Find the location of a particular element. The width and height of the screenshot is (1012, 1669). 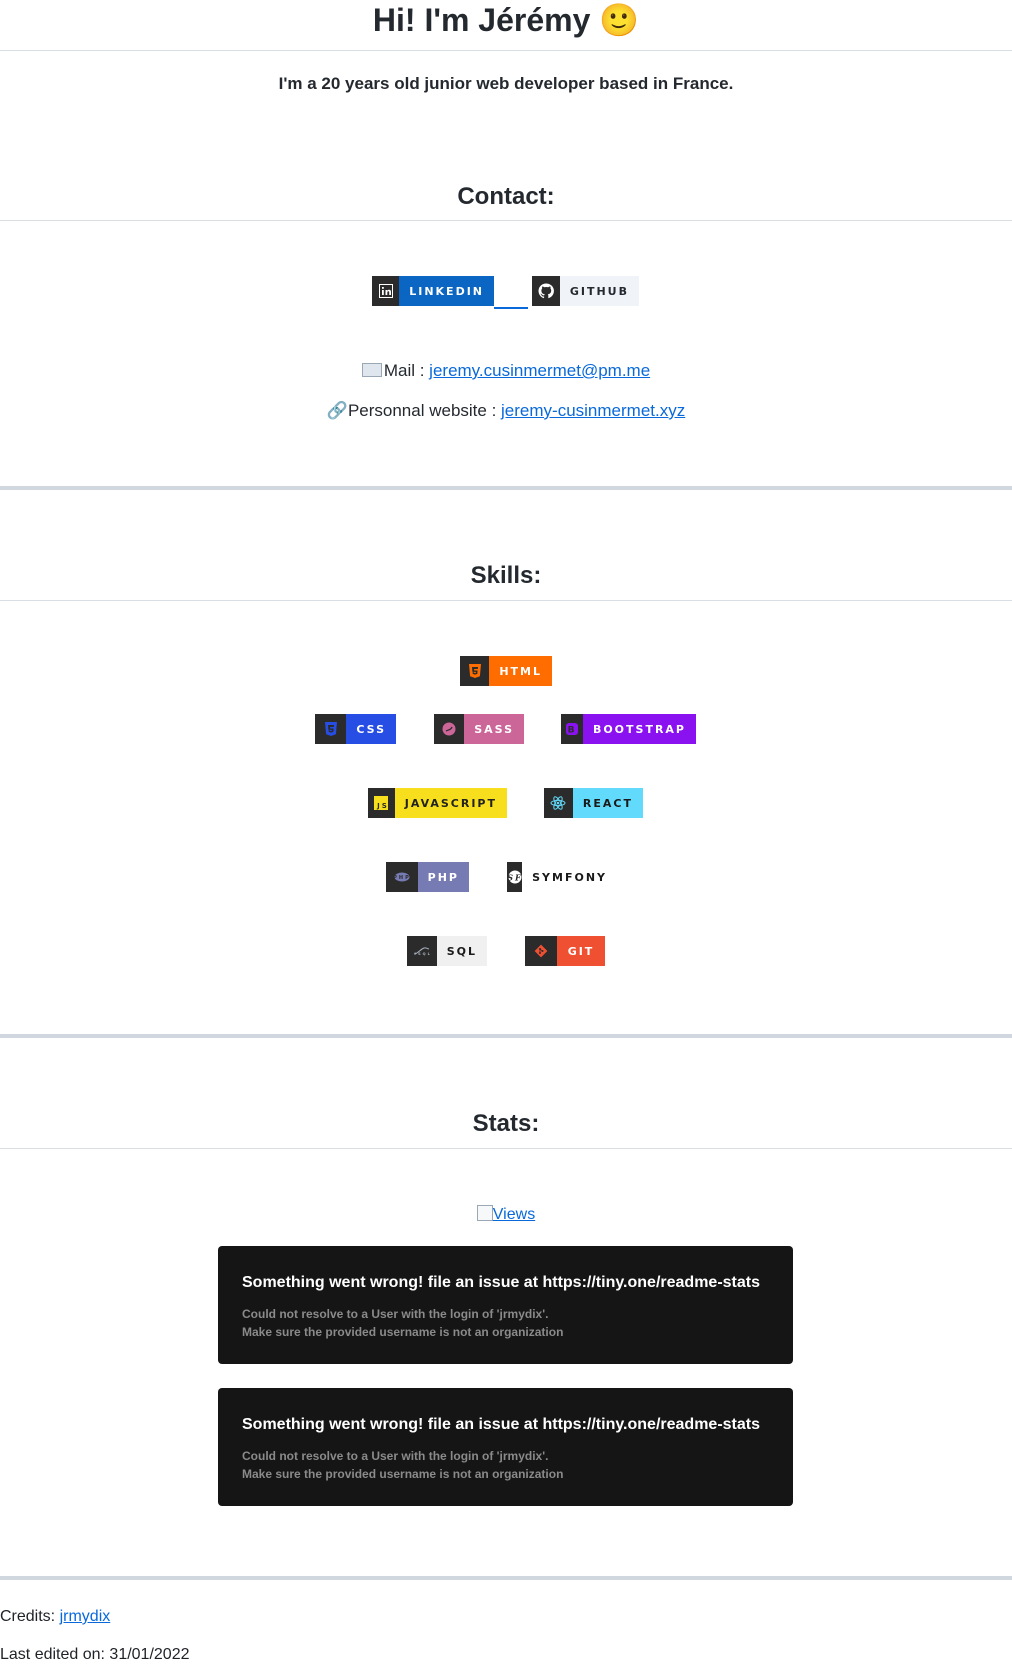

bootstrap-icon: B is located at coordinates (572, 729).